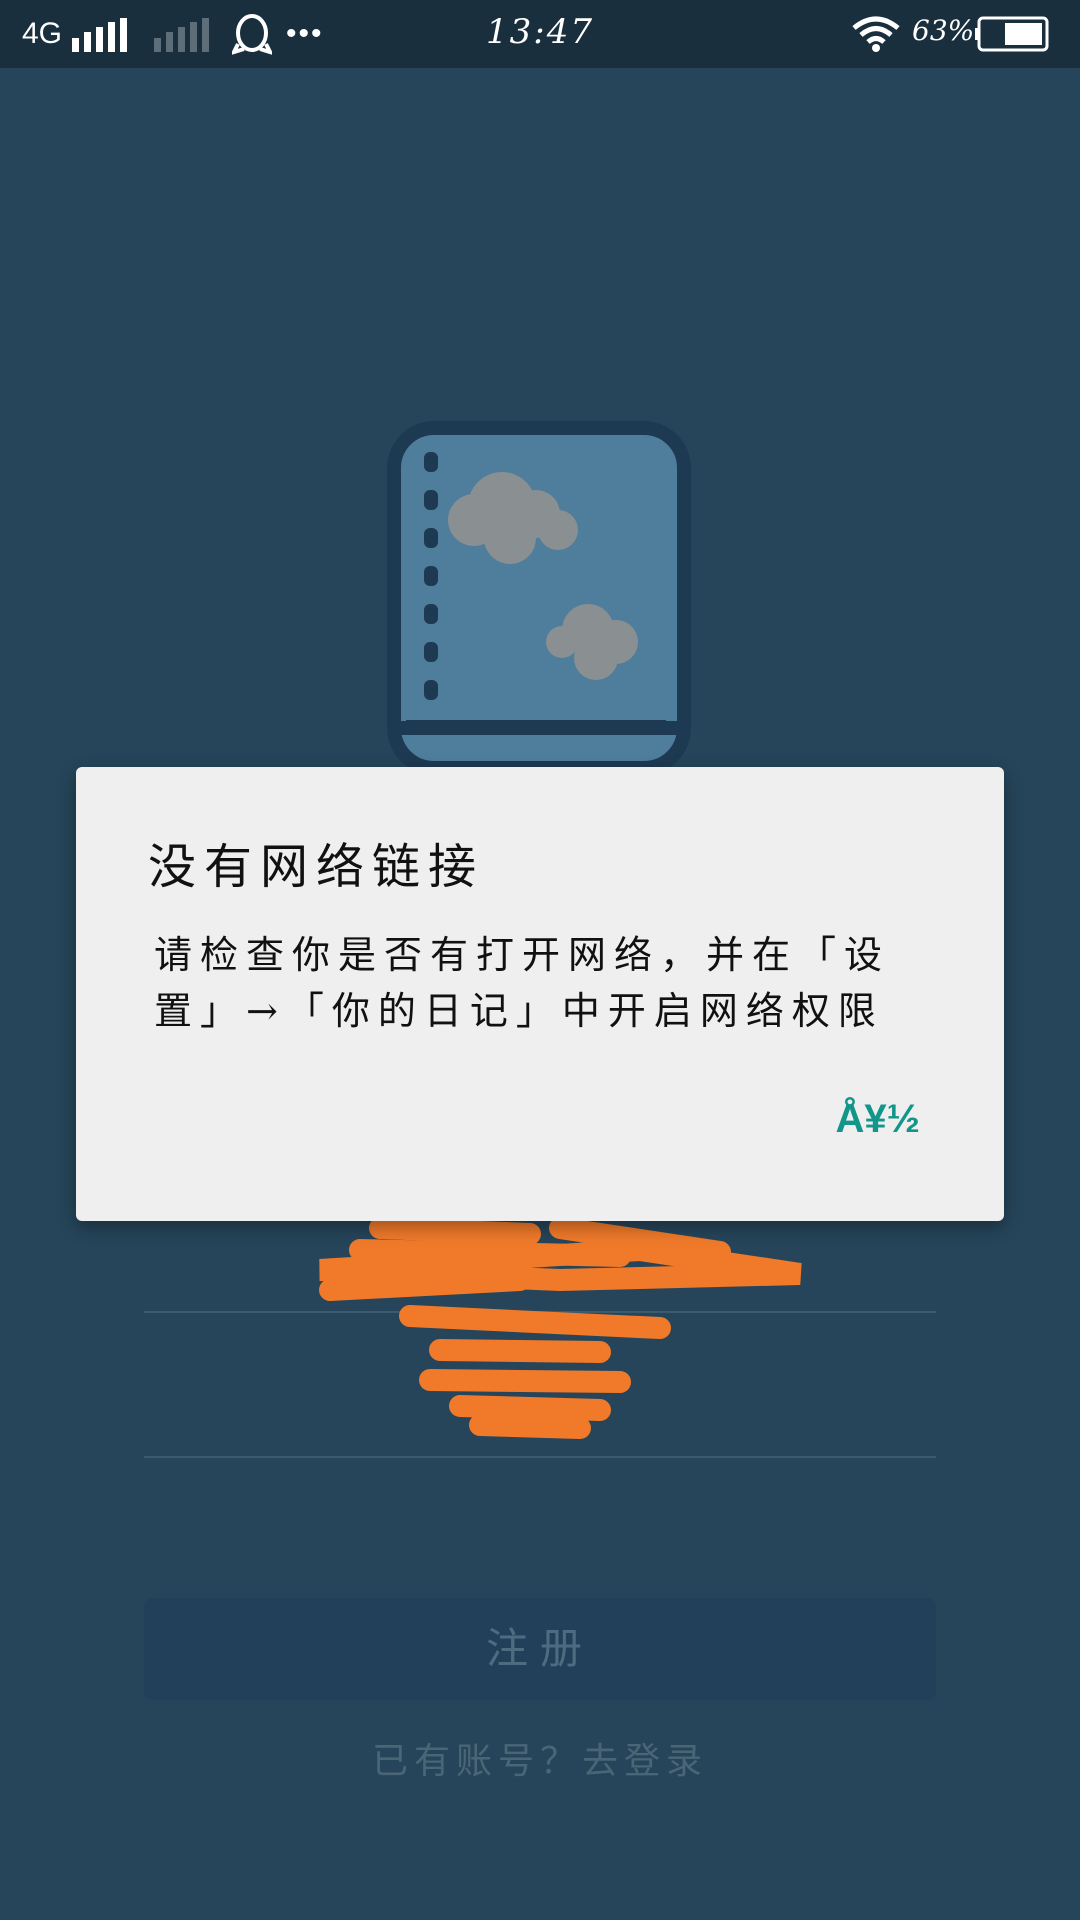  What do you see at coordinates (540, 1758) in the screenshot?
I see `go-to-login-link: 已有账号？去登录` at bounding box center [540, 1758].